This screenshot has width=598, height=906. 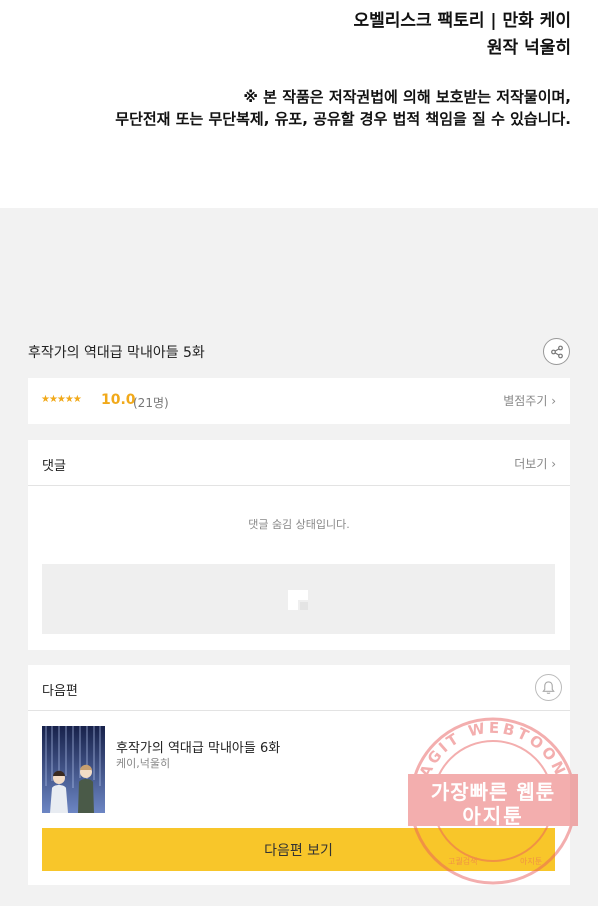 What do you see at coordinates (54, 466) in the screenshot?
I see `comments-title: 댓글` at bounding box center [54, 466].